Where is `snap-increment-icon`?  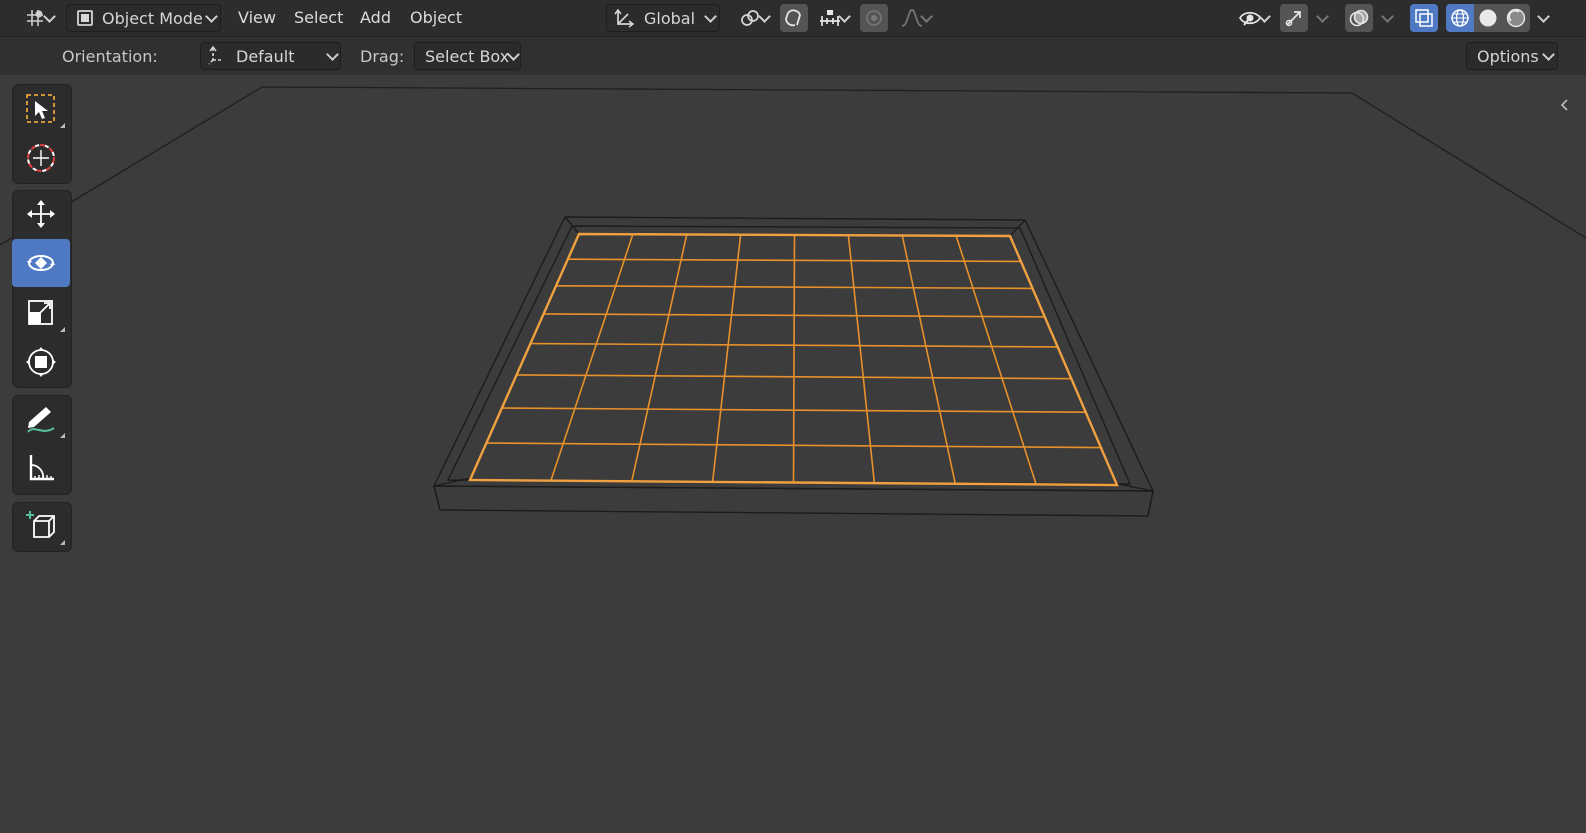
snap-increment-icon is located at coordinates (830, 18).